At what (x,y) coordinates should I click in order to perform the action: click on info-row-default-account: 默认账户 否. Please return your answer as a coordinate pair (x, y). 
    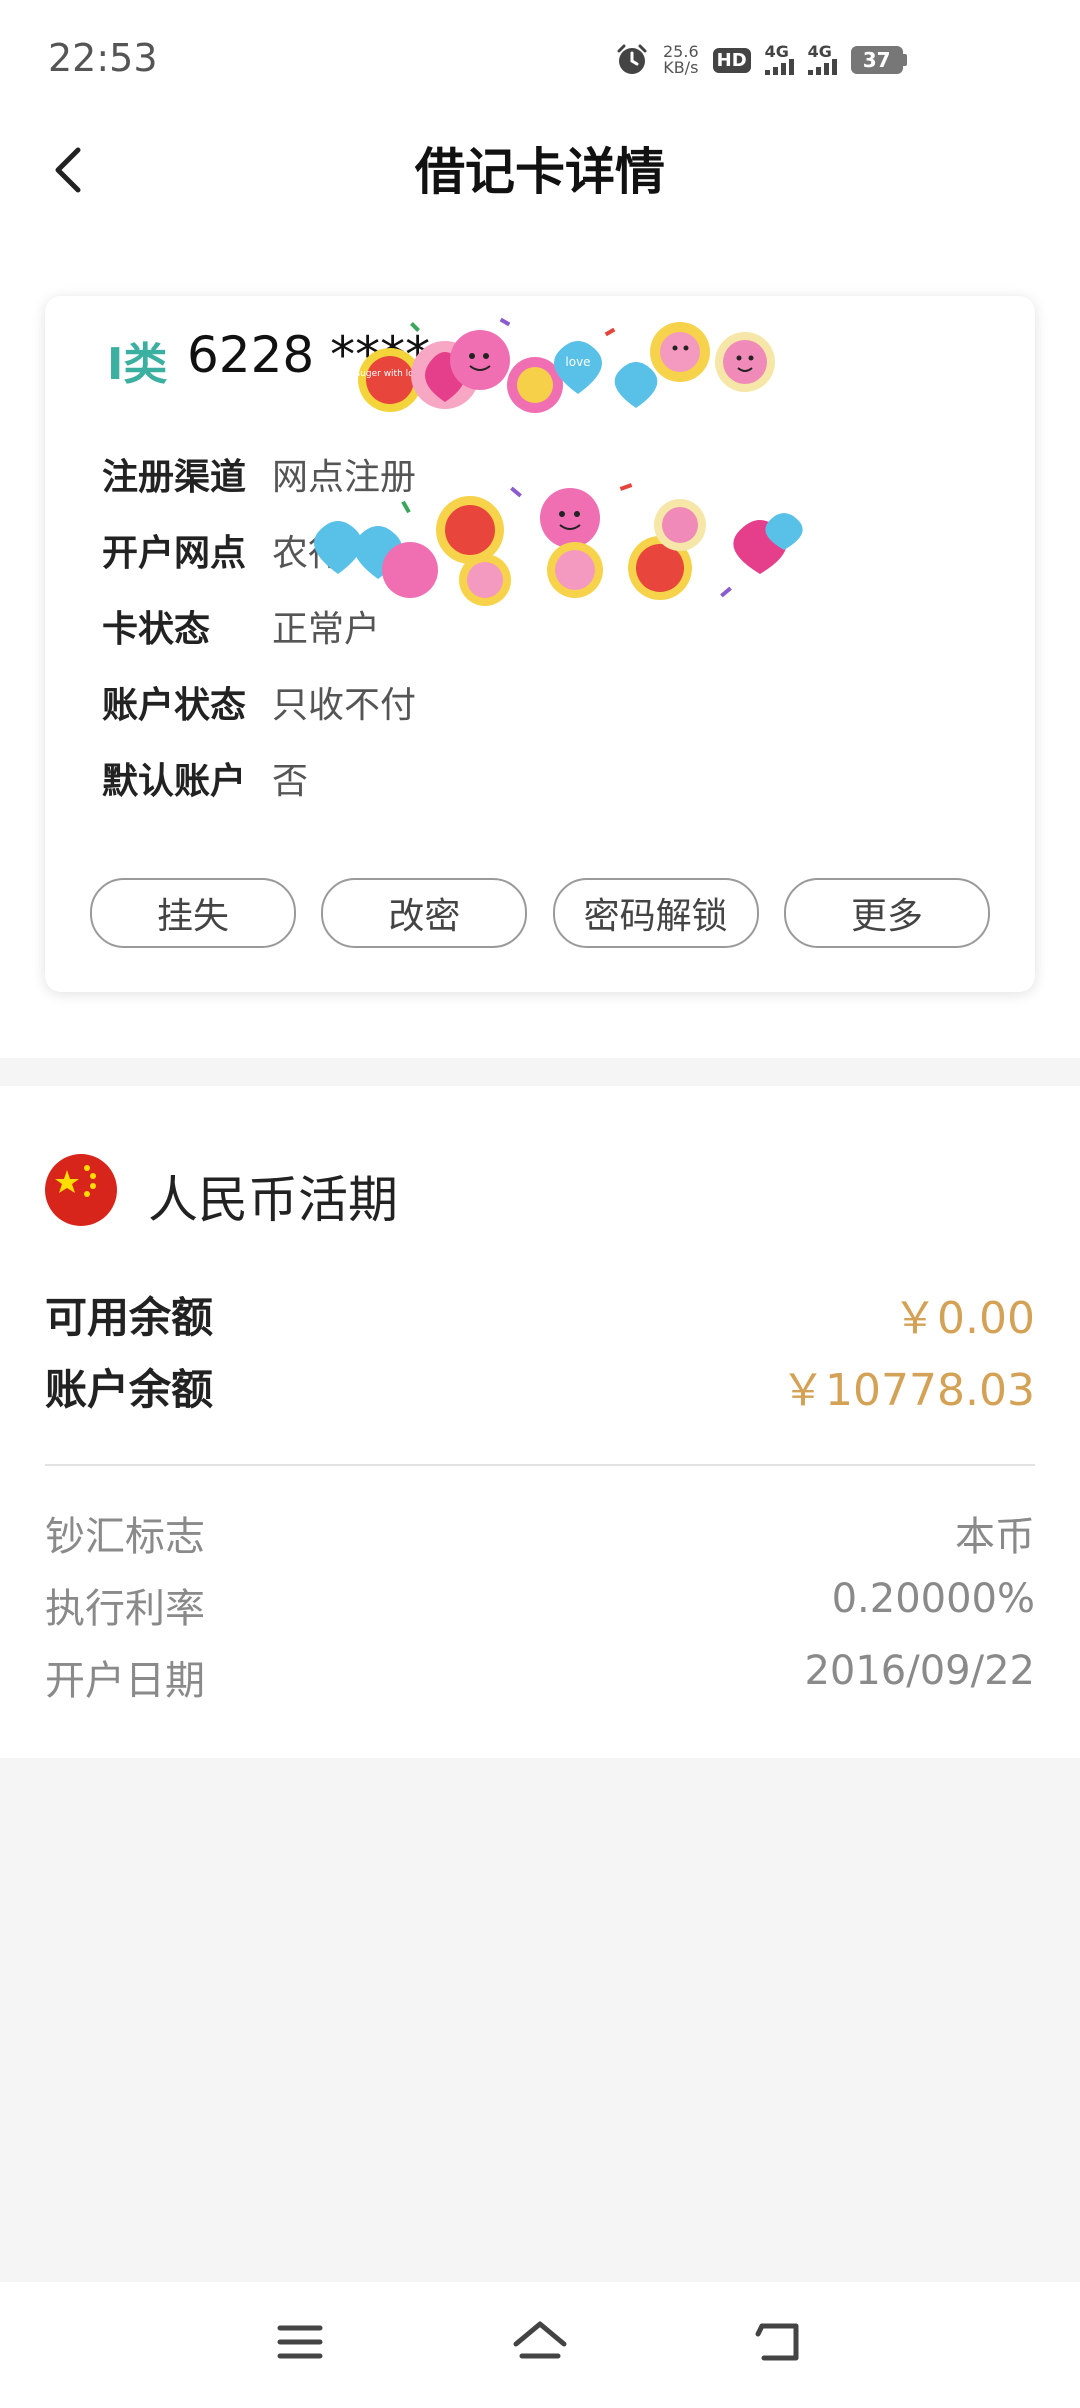
    Looking at the image, I should click on (205, 778).